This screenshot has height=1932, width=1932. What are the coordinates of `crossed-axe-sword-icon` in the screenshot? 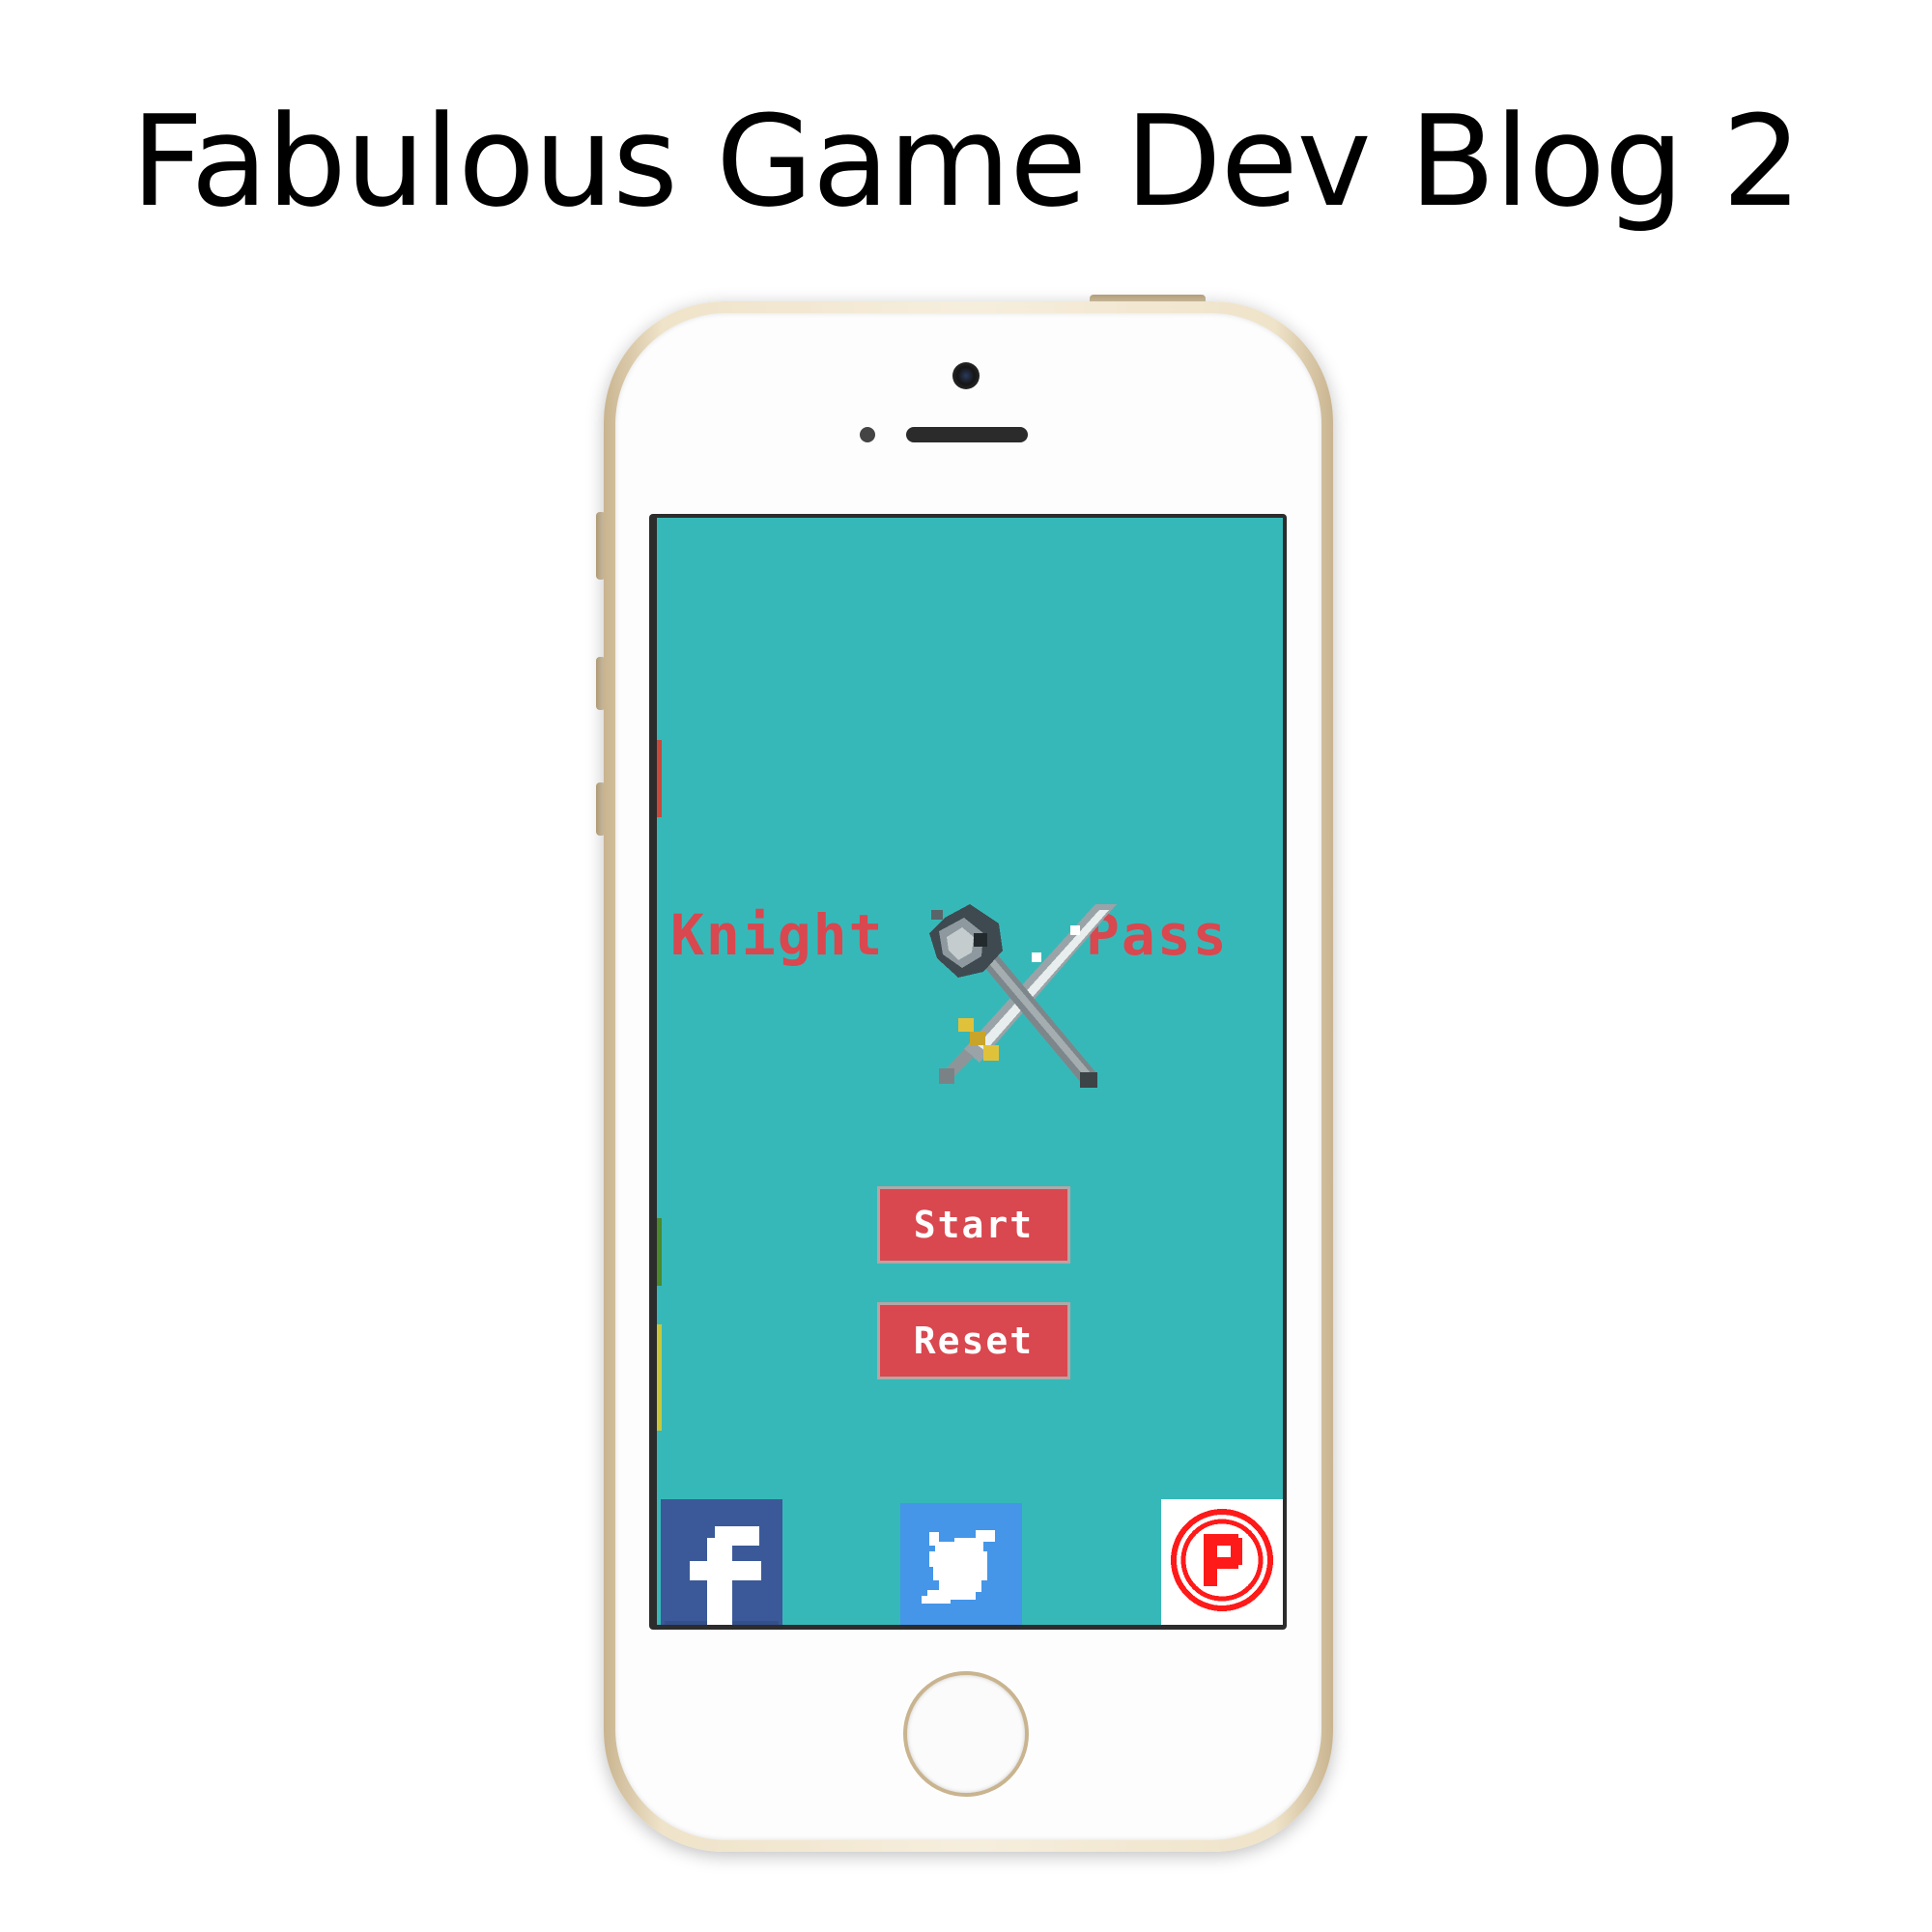 It's located at (1023, 996).